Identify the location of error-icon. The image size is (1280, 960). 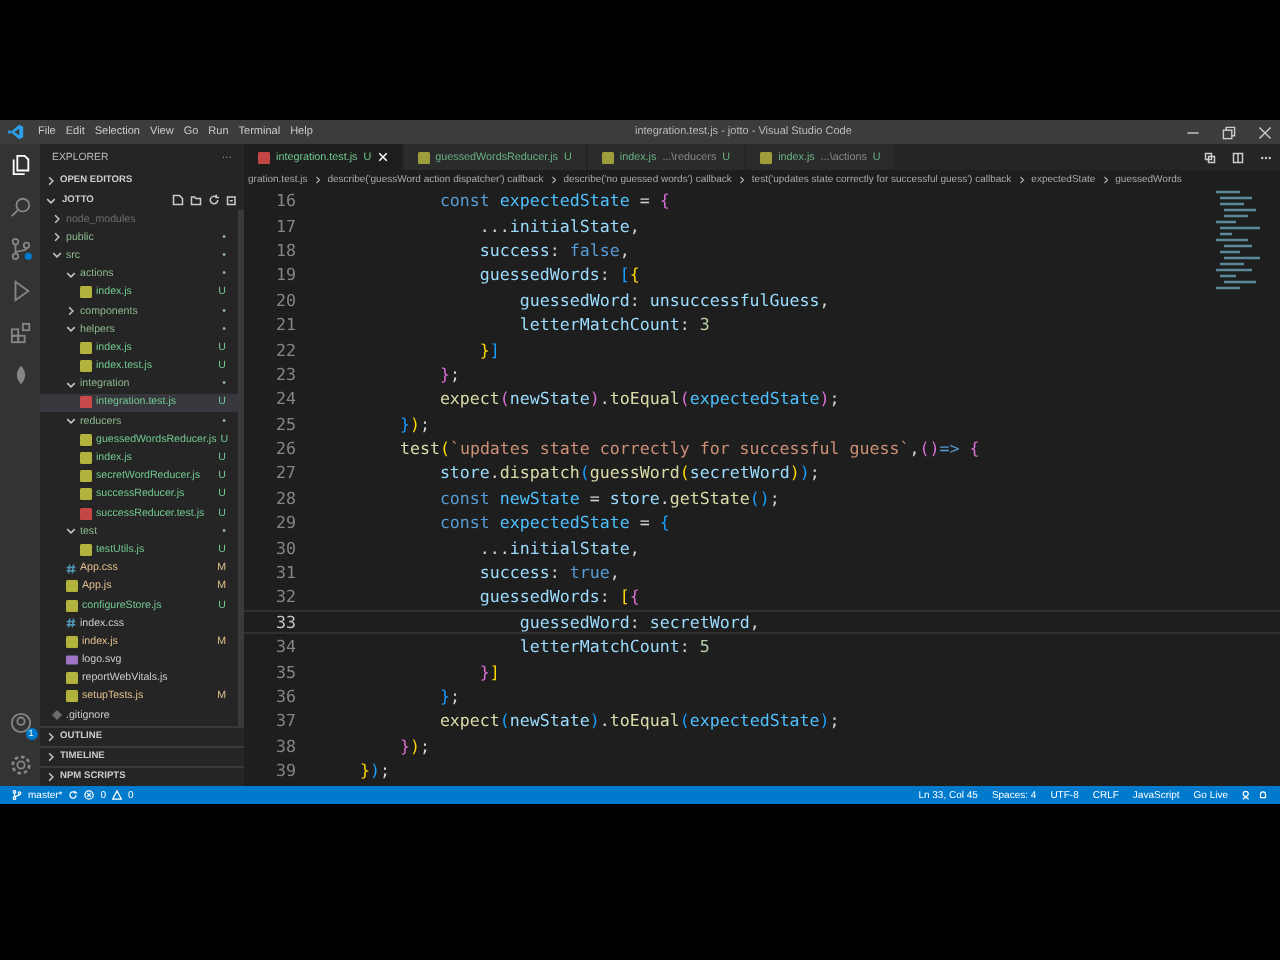
(89, 795).